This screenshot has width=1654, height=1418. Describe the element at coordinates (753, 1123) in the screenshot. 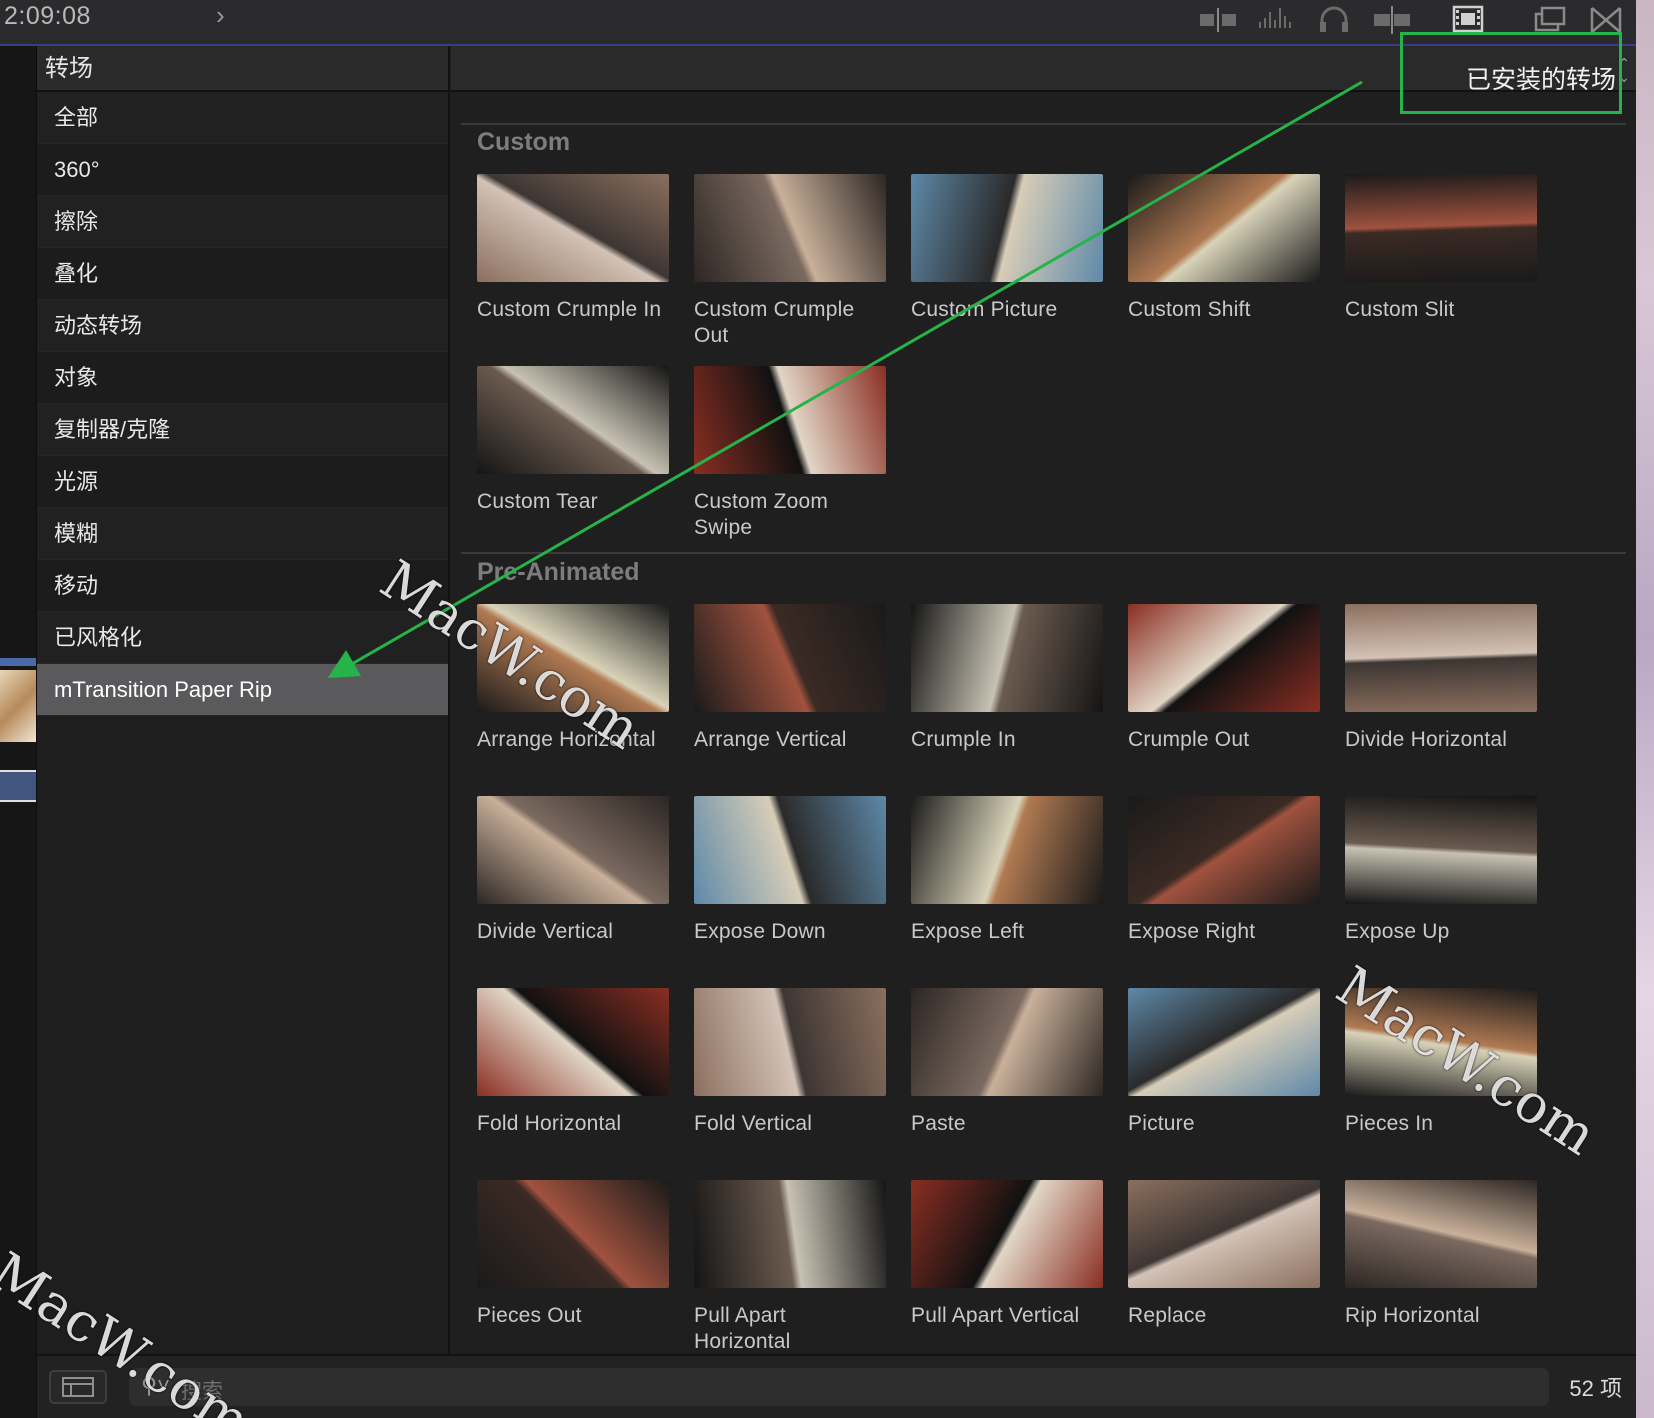

I see `transition-name: Fold Vertical` at that location.